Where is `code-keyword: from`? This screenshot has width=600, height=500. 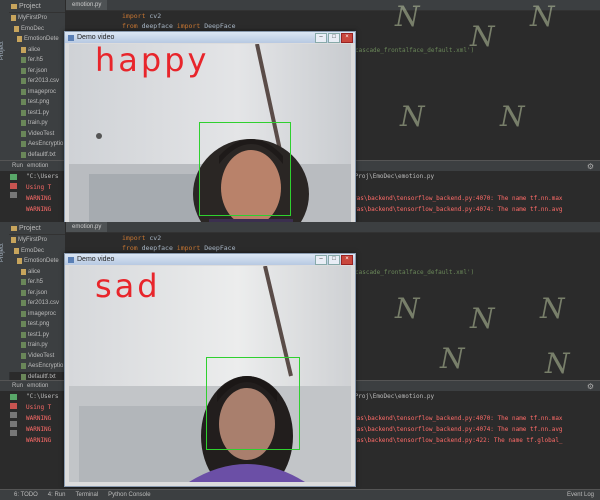 code-keyword: from is located at coordinates (130, 248).